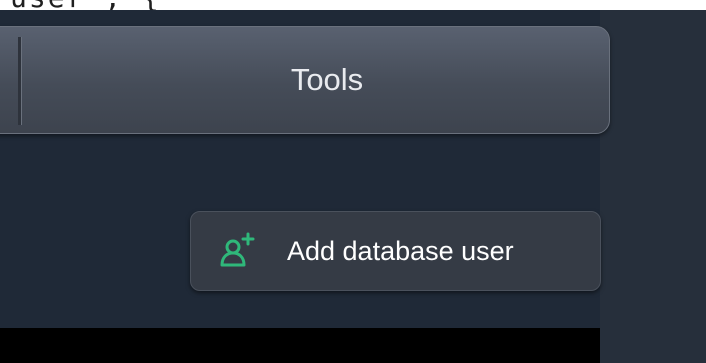 Image resolution: width=706 pixels, height=363 pixels. Describe the element at coordinates (653, 186) in the screenshot. I see `right-side-panel` at that location.